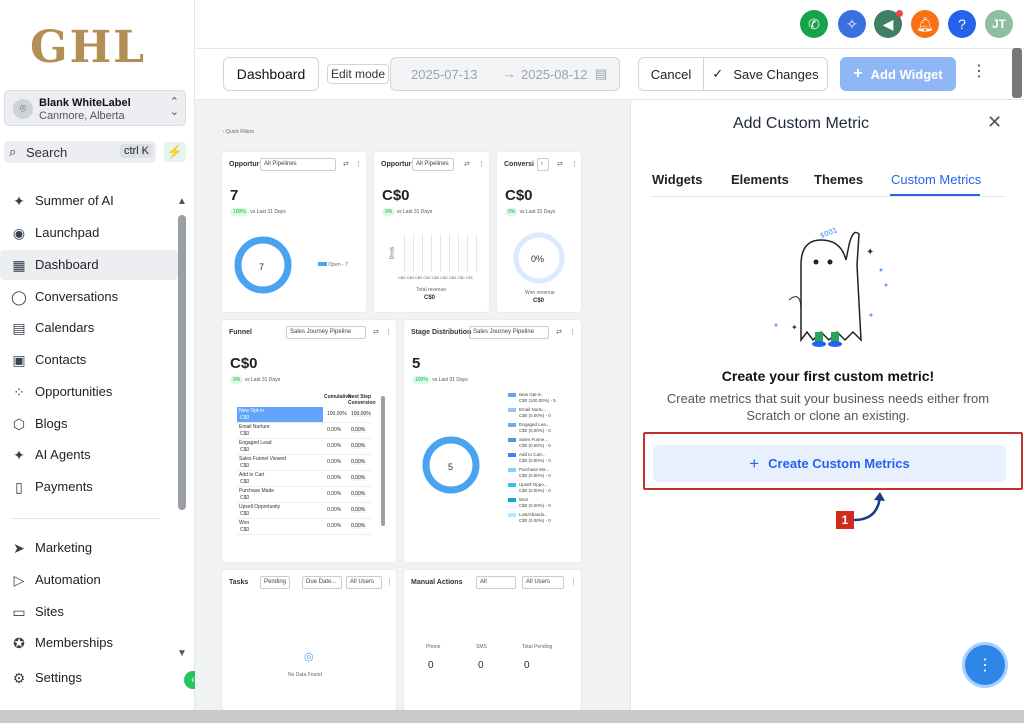  What do you see at coordinates (182, 362) in the screenshot?
I see `sidebar-scrollbar` at bounding box center [182, 362].